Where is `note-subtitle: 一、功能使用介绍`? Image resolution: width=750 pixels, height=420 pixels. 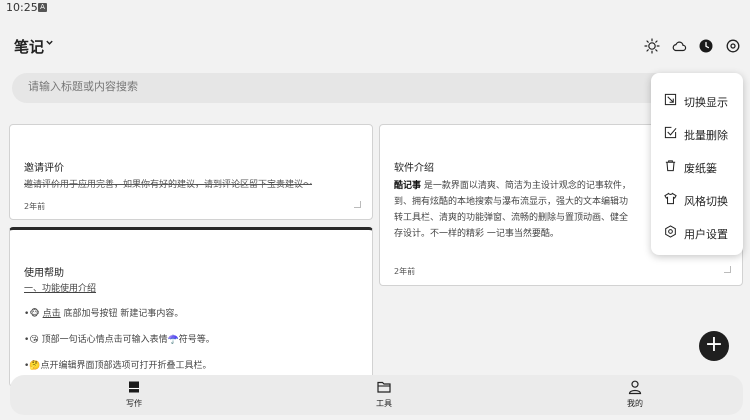
note-subtitle: 一、功能使用介绍 is located at coordinates (60, 289).